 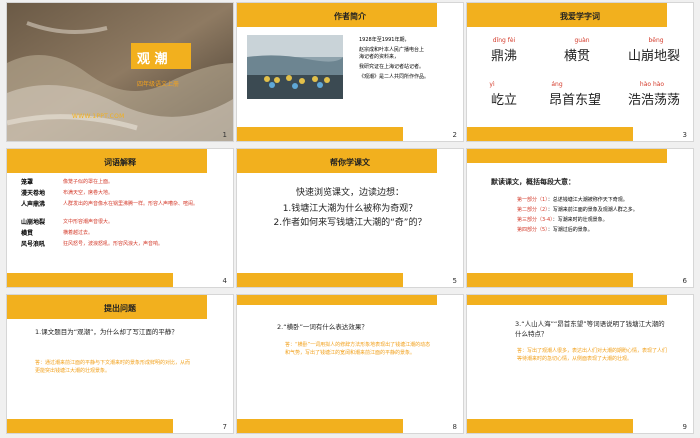 I want to click on def-5: 横着越过去。, so click(x=78, y=233).